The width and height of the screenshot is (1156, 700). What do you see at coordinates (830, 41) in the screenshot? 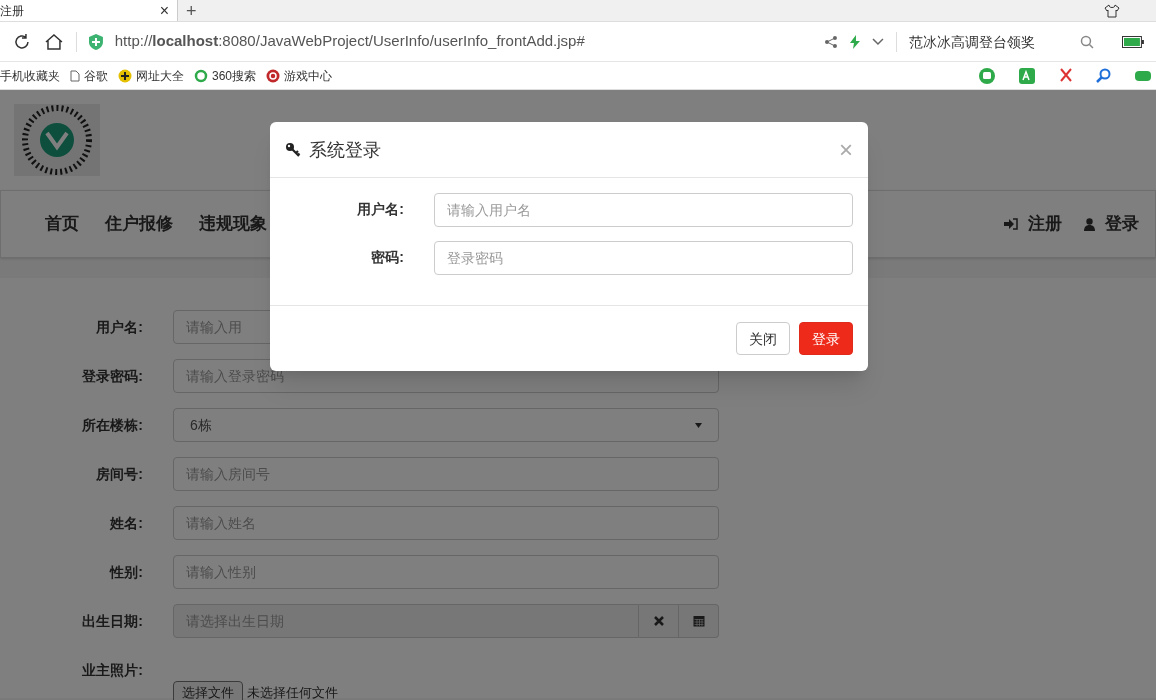
I see `share-icon` at bounding box center [830, 41].